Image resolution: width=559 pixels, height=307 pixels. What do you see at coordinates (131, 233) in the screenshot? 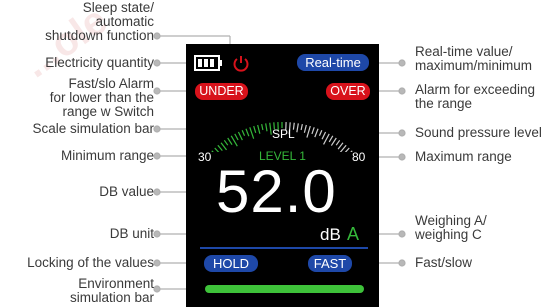
I see `label-db-unit: DB unit` at bounding box center [131, 233].